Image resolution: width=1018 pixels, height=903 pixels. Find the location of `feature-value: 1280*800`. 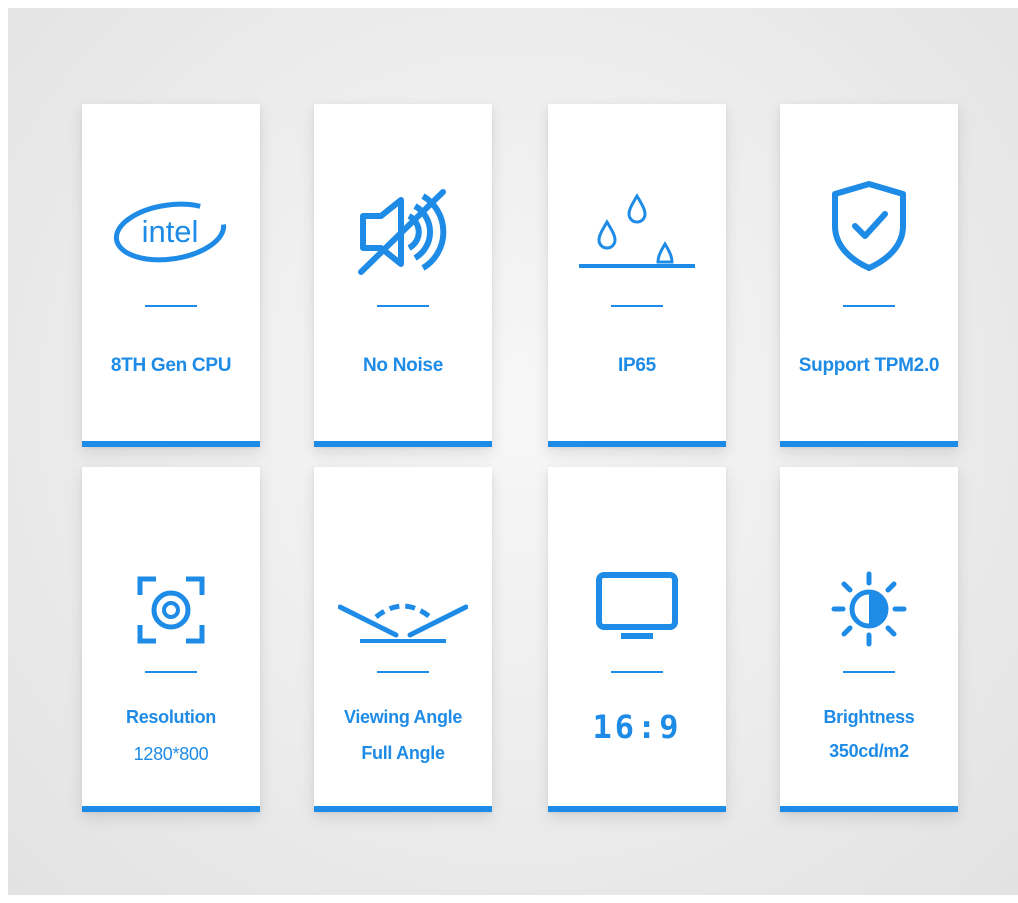

feature-value: 1280*800 is located at coordinates (171, 754).